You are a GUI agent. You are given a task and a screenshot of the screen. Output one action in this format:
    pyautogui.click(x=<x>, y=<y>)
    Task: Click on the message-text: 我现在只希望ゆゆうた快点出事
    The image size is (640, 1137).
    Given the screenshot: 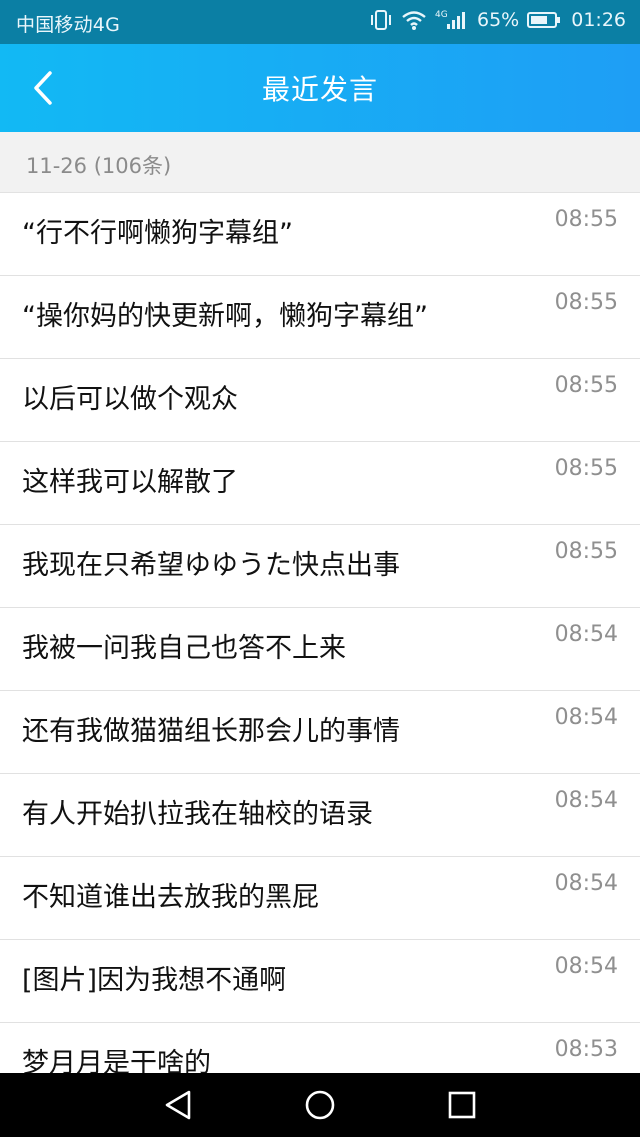 What is the action you would take?
    pyautogui.click(x=211, y=565)
    